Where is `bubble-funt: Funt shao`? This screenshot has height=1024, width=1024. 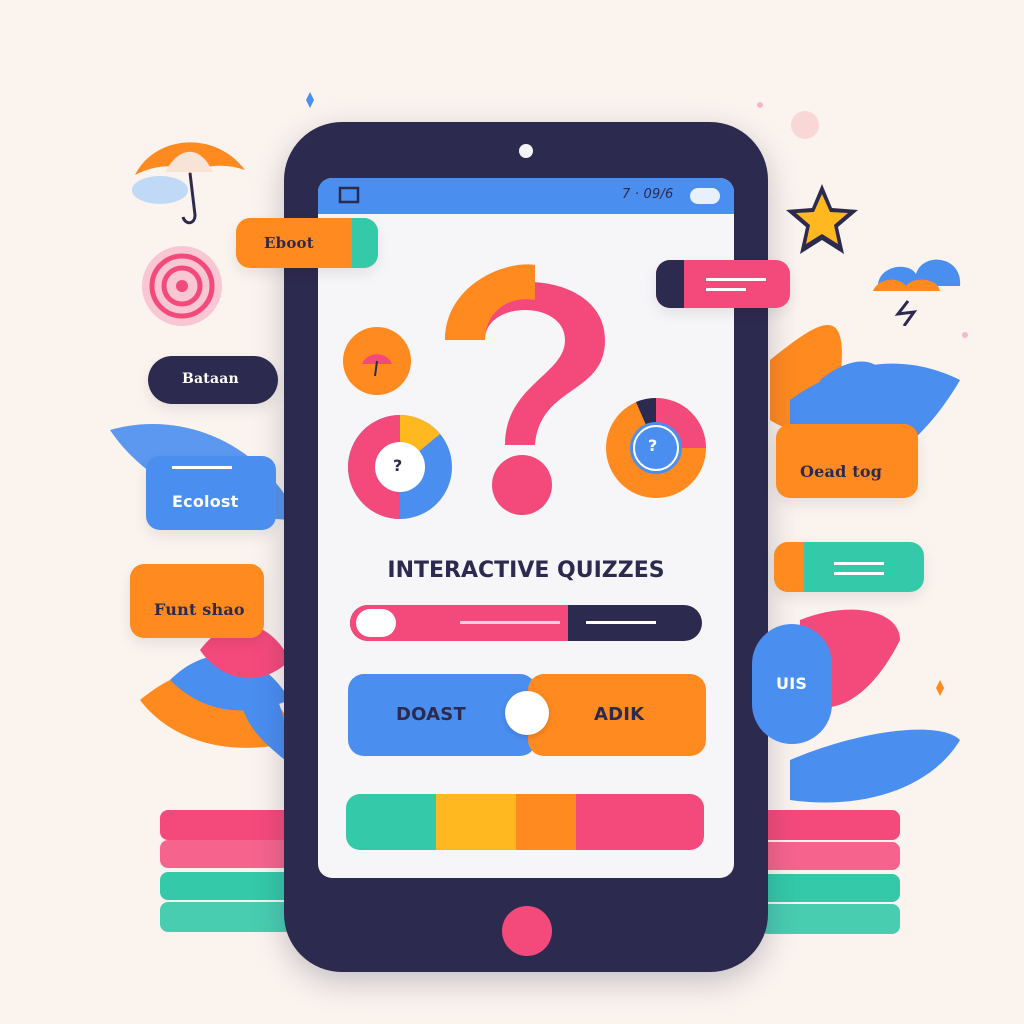
bubble-funt: Funt shao is located at coordinates (197, 601).